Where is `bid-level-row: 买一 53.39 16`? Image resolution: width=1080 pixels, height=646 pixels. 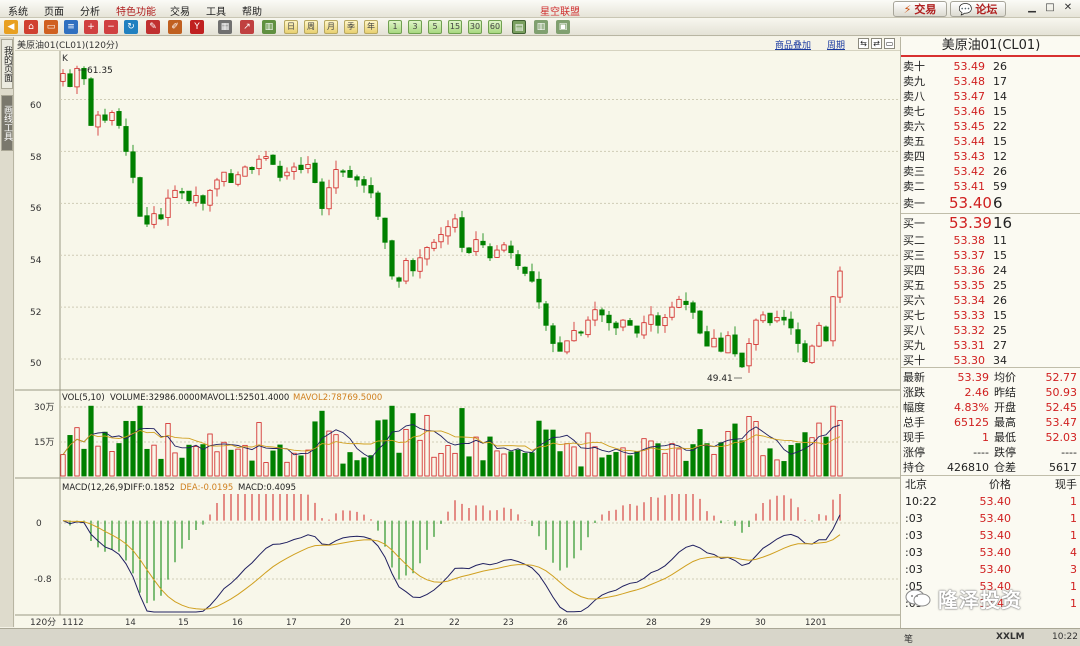
bid-level-row: 买一 53.39 16 is located at coordinates (990, 223).